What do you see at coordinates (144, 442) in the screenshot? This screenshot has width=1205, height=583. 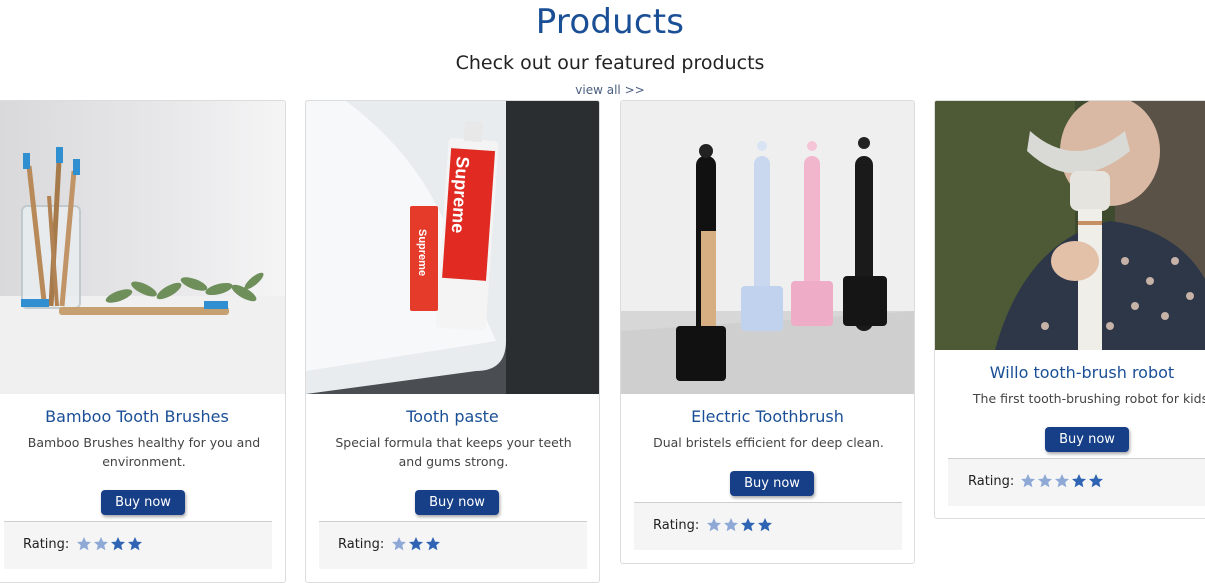 I see `description-line: Bamboo Brushes healthy for you and` at bounding box center [144, 442].